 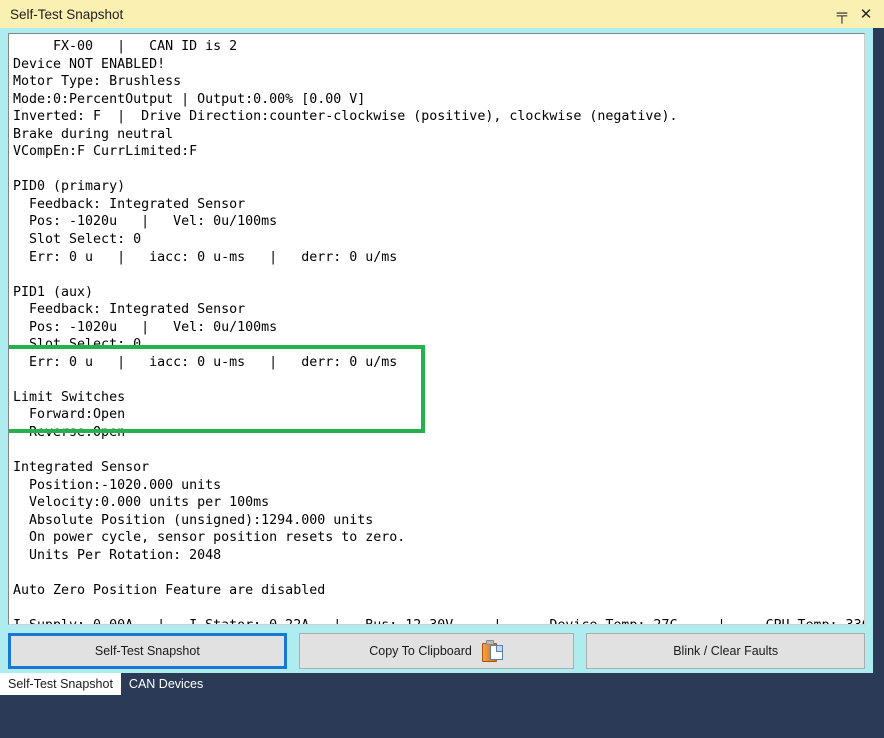 What do you see at coordinates (442, 14) in the screenshot?
I see `window-titlebar: Self-Test Snapshot ╤ ✕` at bounding box center [442, 14].